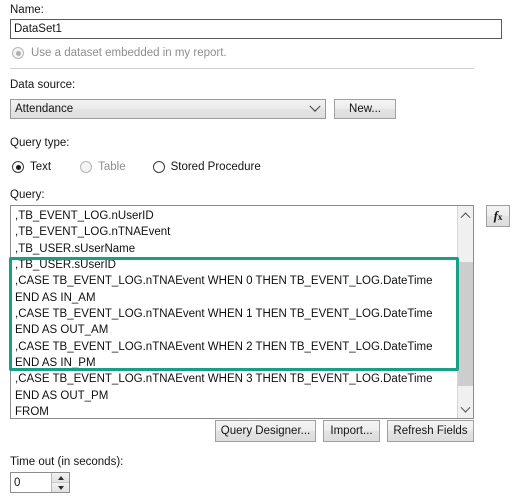  What do you see at coordinates (242, 68) in the screenshot?
I see `section-divider` at bounding box center [242, 68].